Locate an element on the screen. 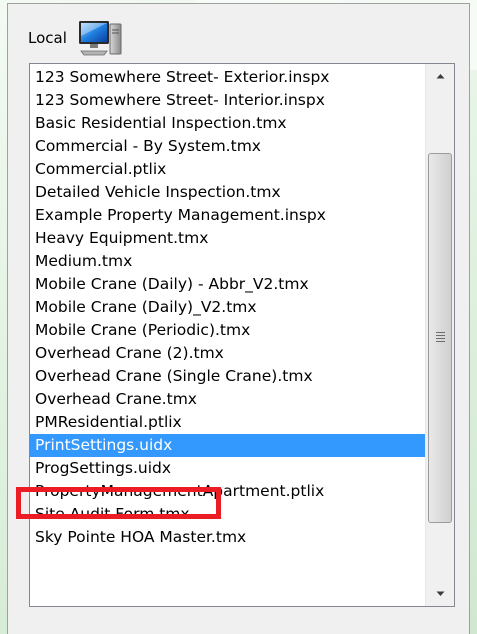  arrow-down-icon is located at coordinates (440, 593).